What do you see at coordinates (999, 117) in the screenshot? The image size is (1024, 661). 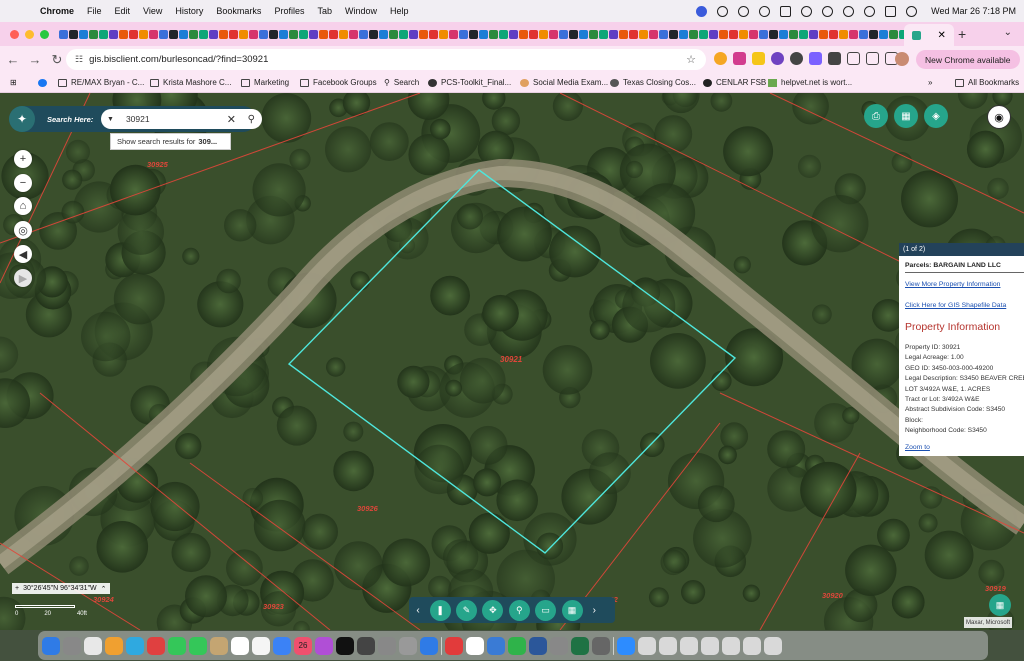 I see `hide-panels-eye-icon: ◉` at bounding box center [999, 117].